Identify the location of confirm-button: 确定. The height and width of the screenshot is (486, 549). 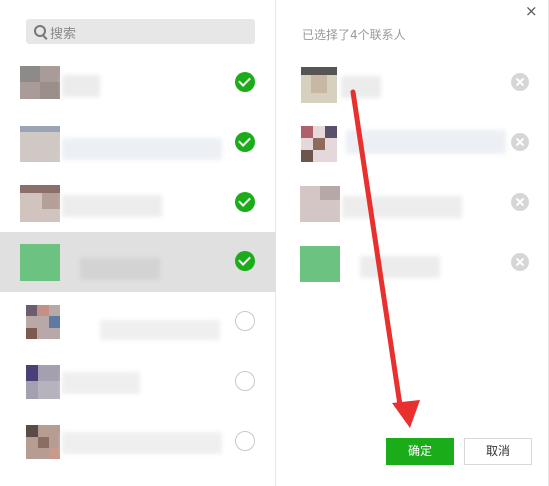
(420, 451).